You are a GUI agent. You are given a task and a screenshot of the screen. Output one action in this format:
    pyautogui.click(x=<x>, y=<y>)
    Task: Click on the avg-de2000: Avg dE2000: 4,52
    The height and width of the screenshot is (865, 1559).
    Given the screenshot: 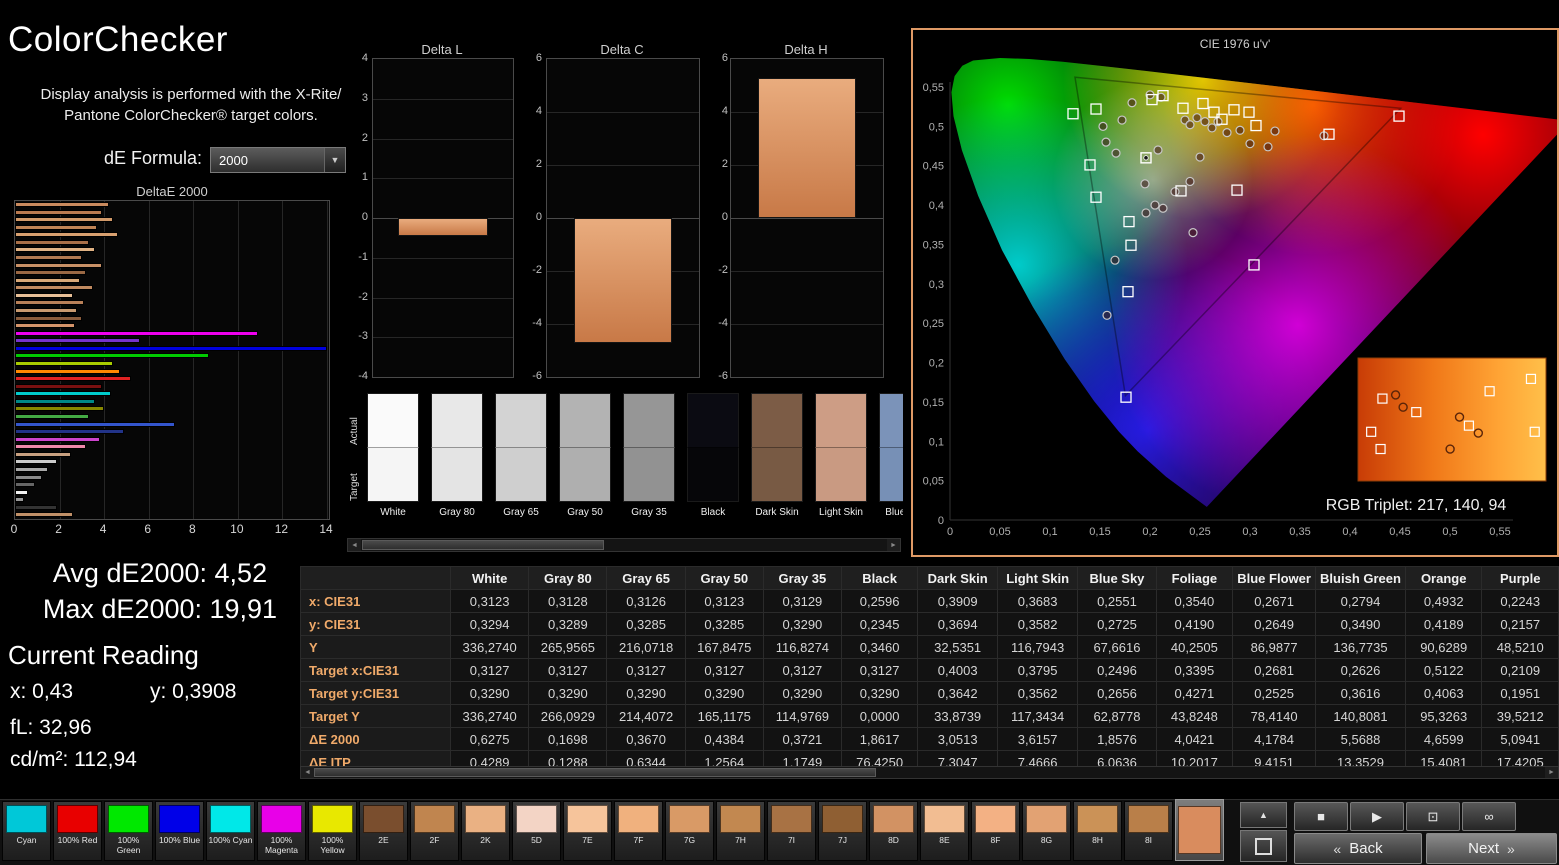 What is the action you would take?
    pyautogui.click(x=160, y=573)
    